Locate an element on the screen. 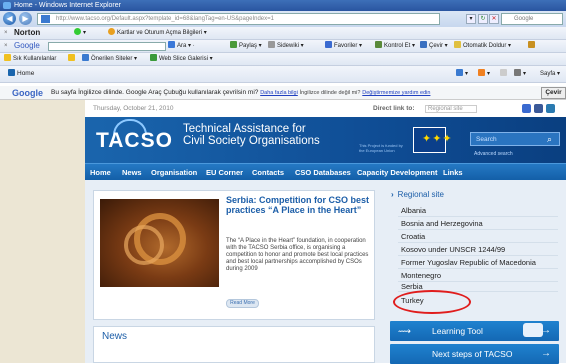 The height and width of the screenshot is (364, 566). news-section: News is located at coordinates (234, 344).